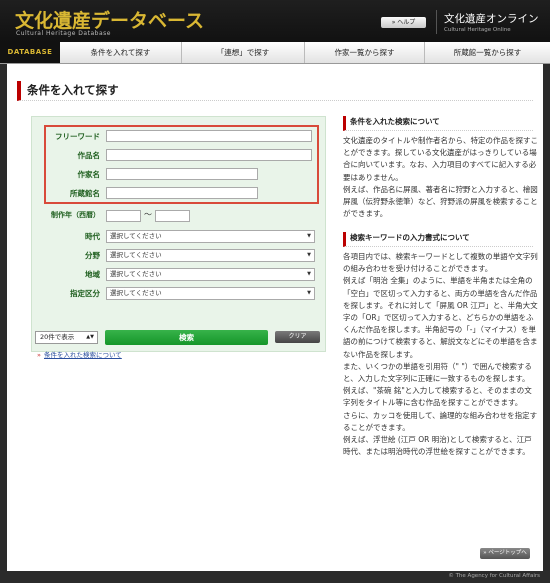 The width and height of the screenshot is (550, 583). What do you see at coordinates (275, 91) in the screenshot?
I see `page-title: 条件を入れて探す` at bounding box center [275, 91].